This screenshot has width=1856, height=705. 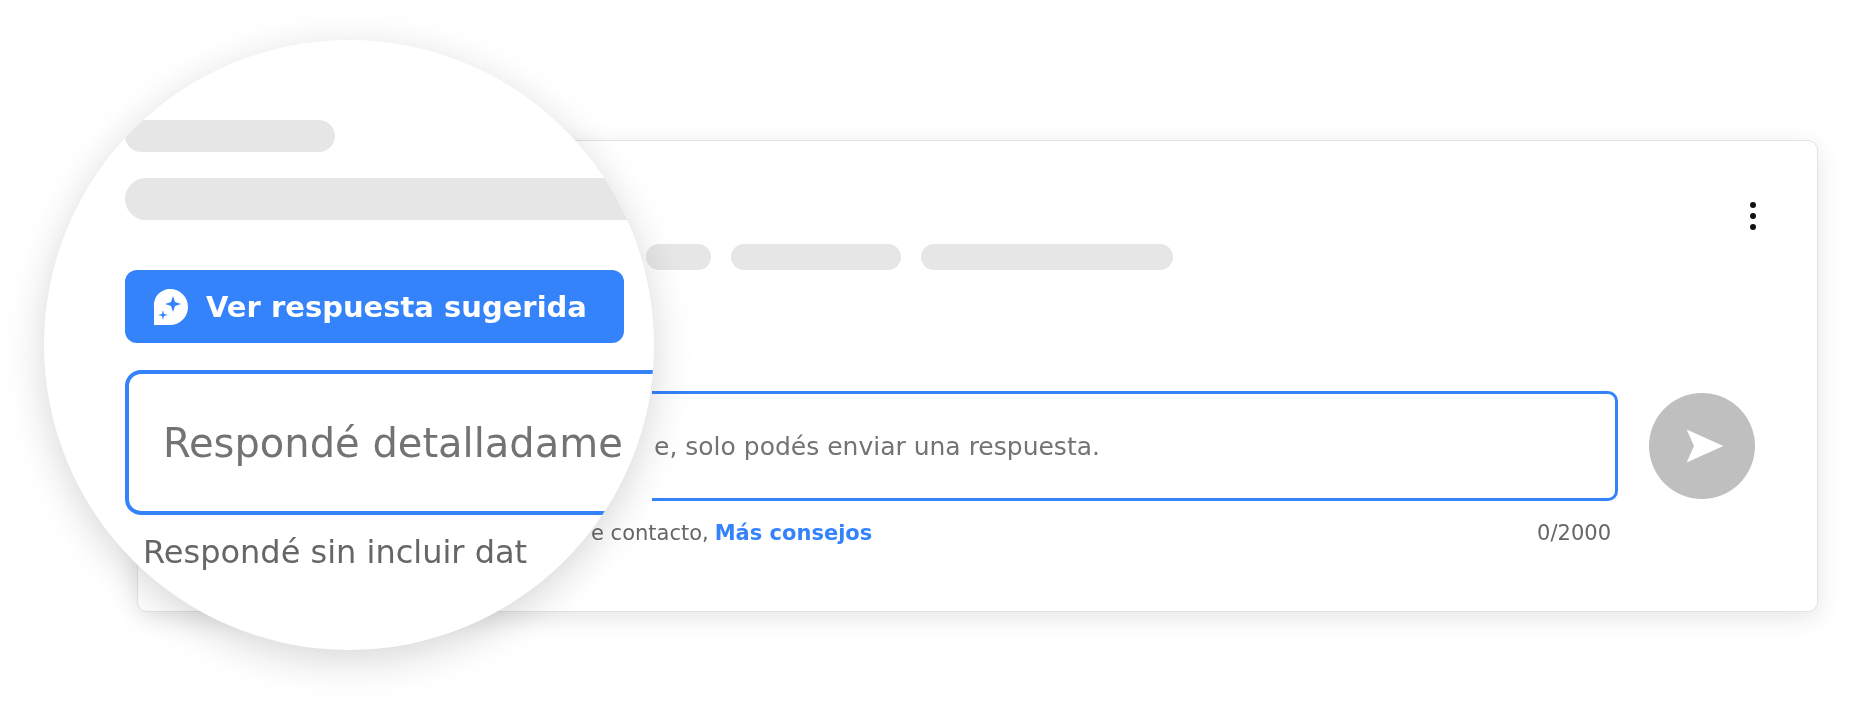 What do you see at coordinates (1574, 533) in the screenshot?
I see `character-counter: 0/2000` at bounding box center [1574, 533].